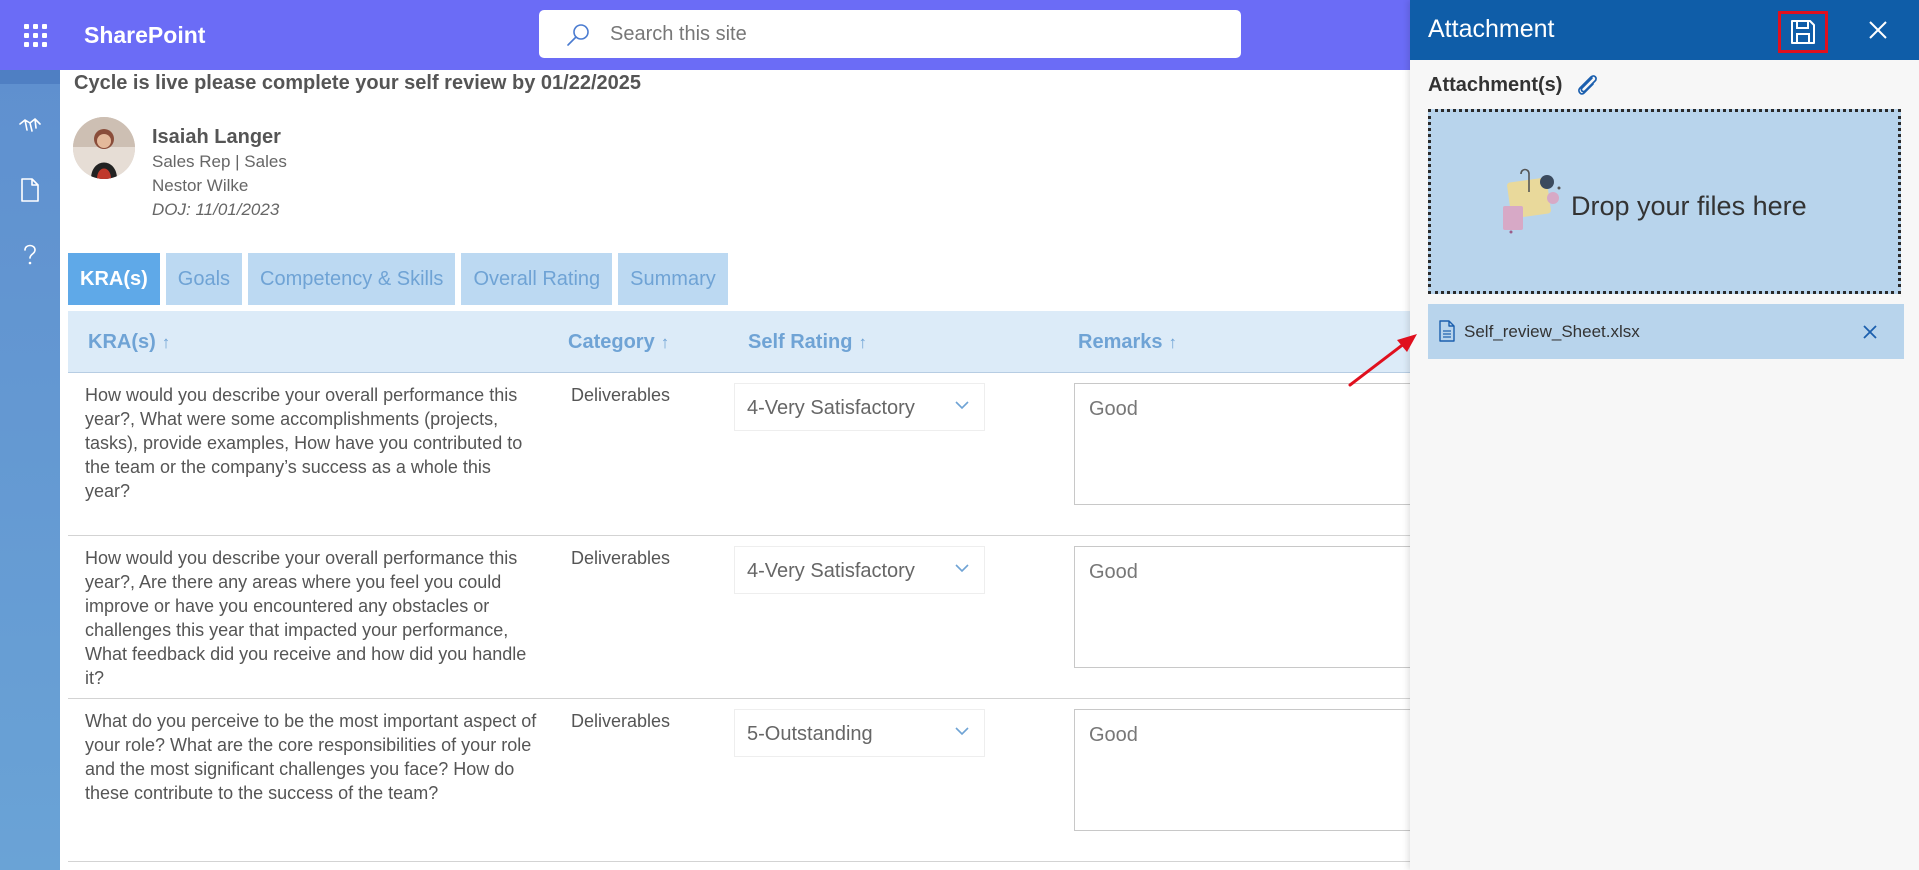 The image size is (1919, 870). What do you see at coordinates (30, 255) in the screenshot?
I see `help-icon` at bounding box center [30, 255].